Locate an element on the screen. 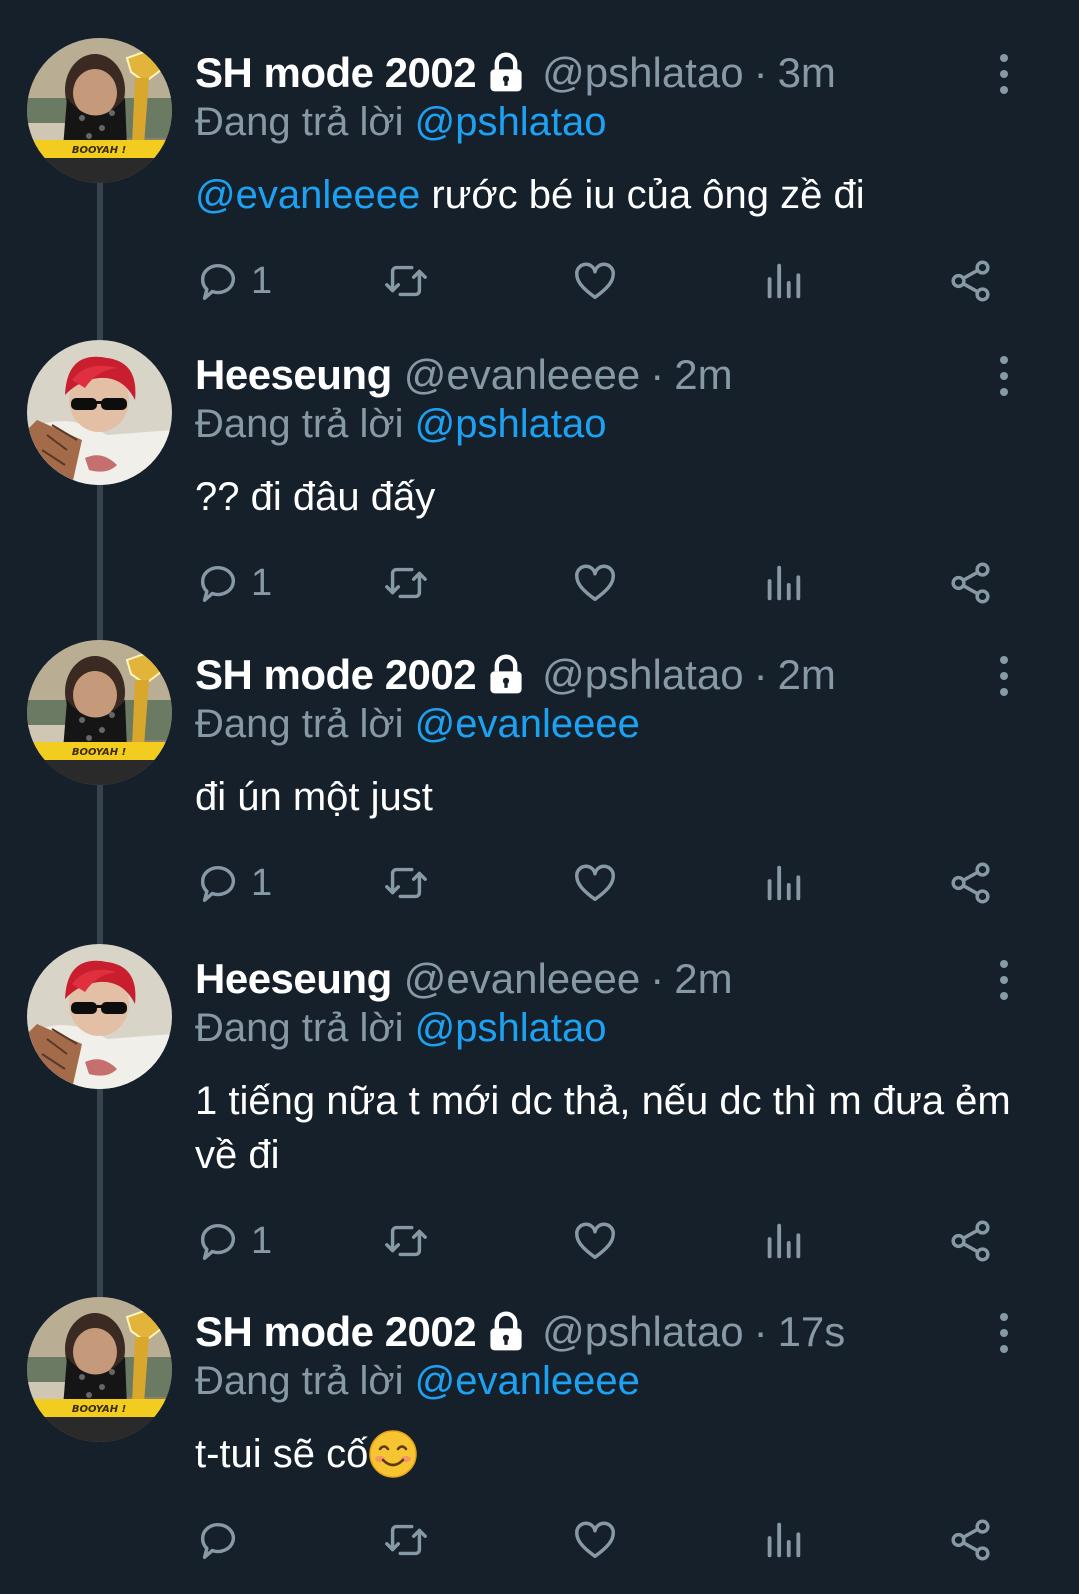  analytics-icon is located at coordinates (784, 1241).